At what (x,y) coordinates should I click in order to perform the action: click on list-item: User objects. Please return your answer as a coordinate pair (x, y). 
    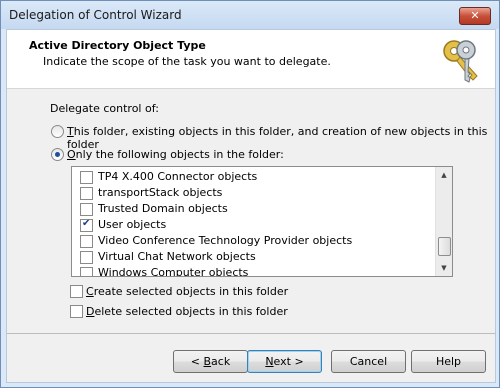
    Looking at the image, I should click on (252, 225).